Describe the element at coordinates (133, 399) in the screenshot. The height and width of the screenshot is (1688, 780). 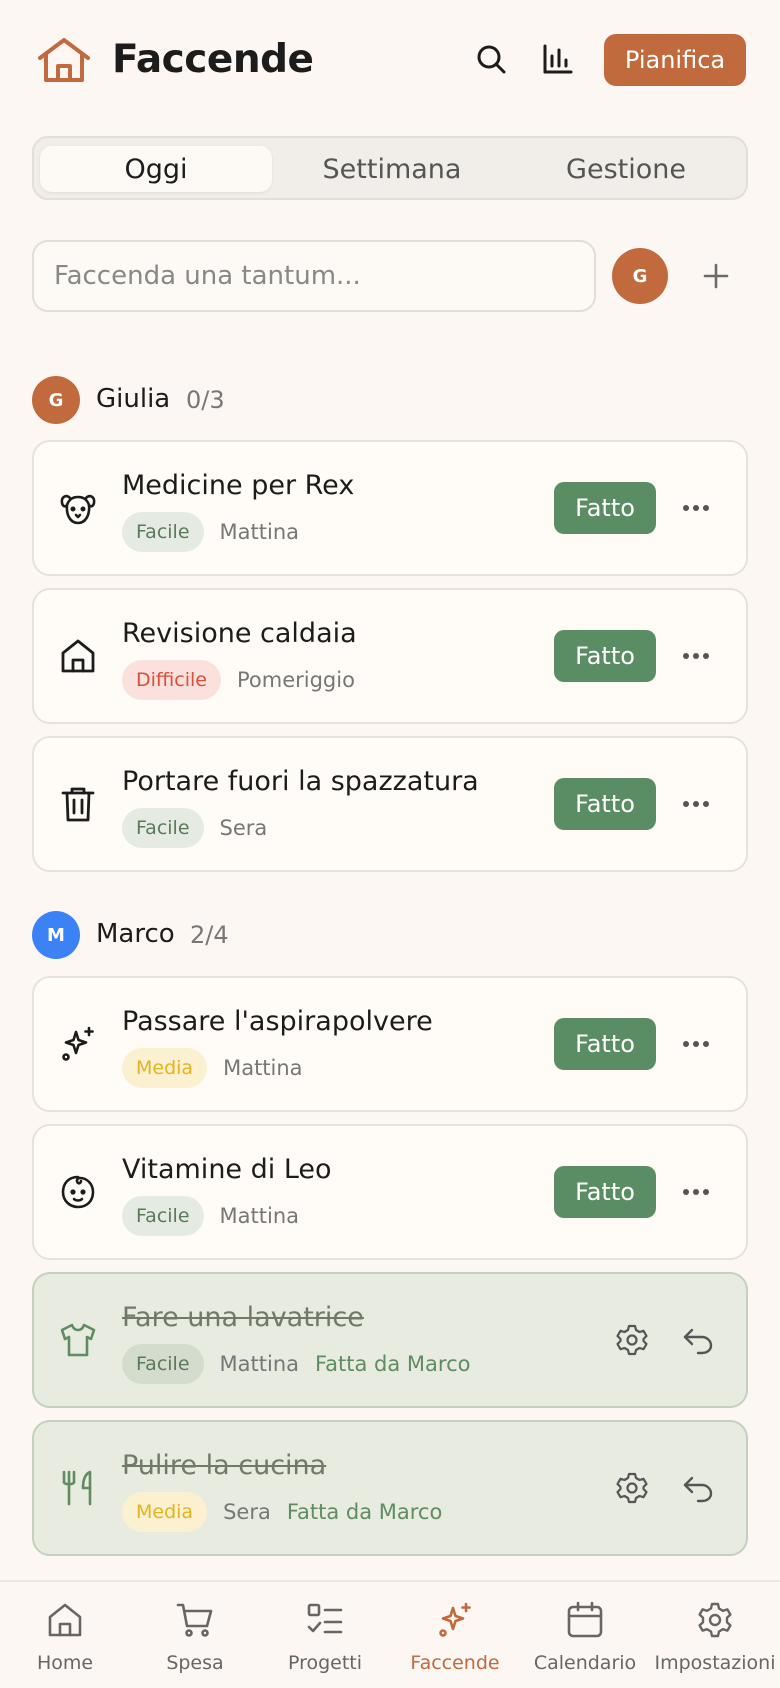
I see `group-name: Giulia` at that location.